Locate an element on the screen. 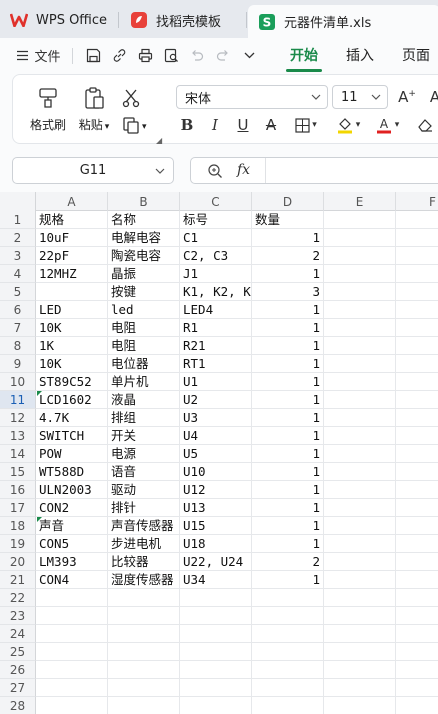 This screenshot has height=714, width=438. cell-d21: 1 is located at coordinates (288, 580).